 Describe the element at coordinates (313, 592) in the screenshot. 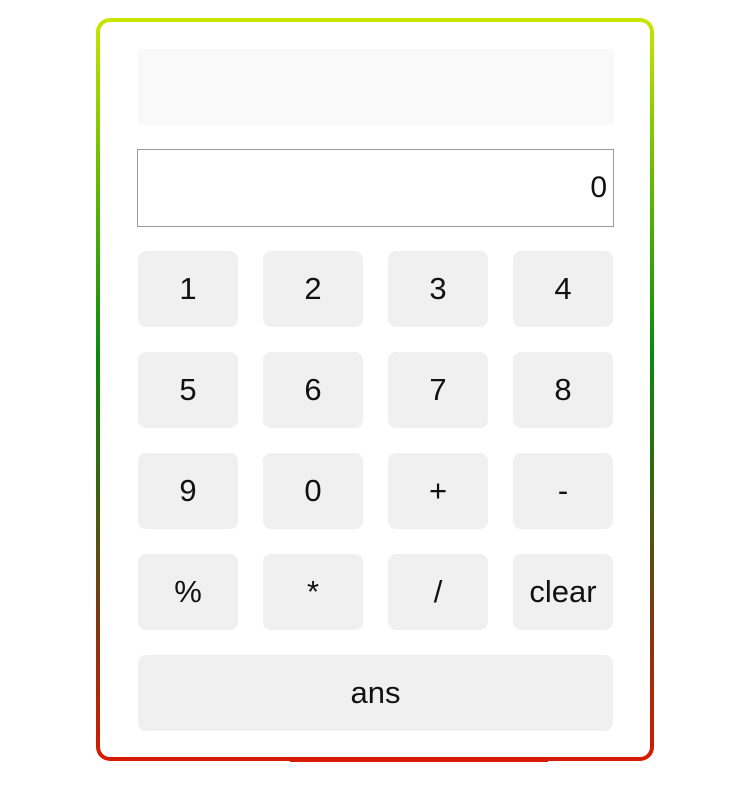

I see `multiply-button: *` at that location.